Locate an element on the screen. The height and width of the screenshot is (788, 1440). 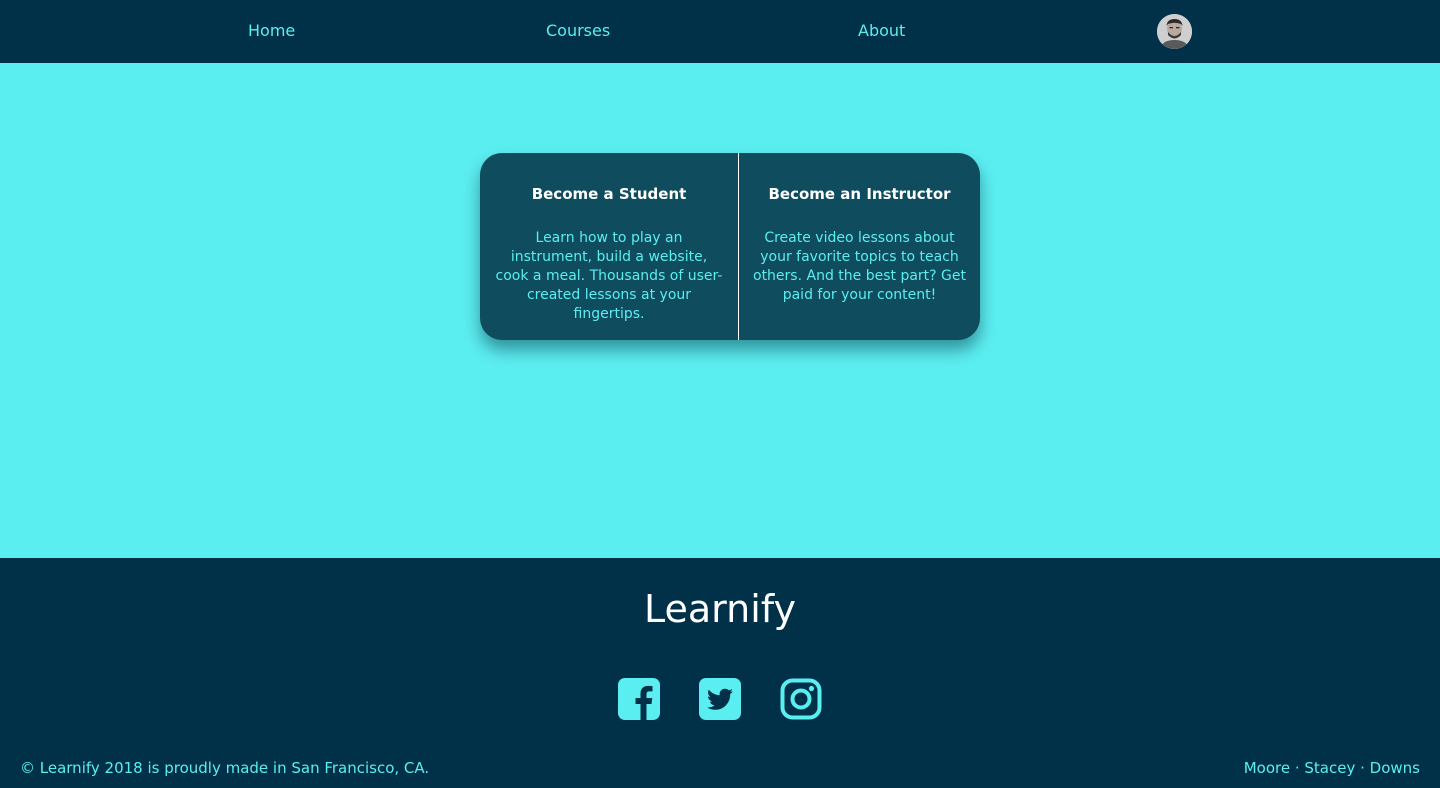
nav-link-courses: Courses is located at coordinates (578, 31).